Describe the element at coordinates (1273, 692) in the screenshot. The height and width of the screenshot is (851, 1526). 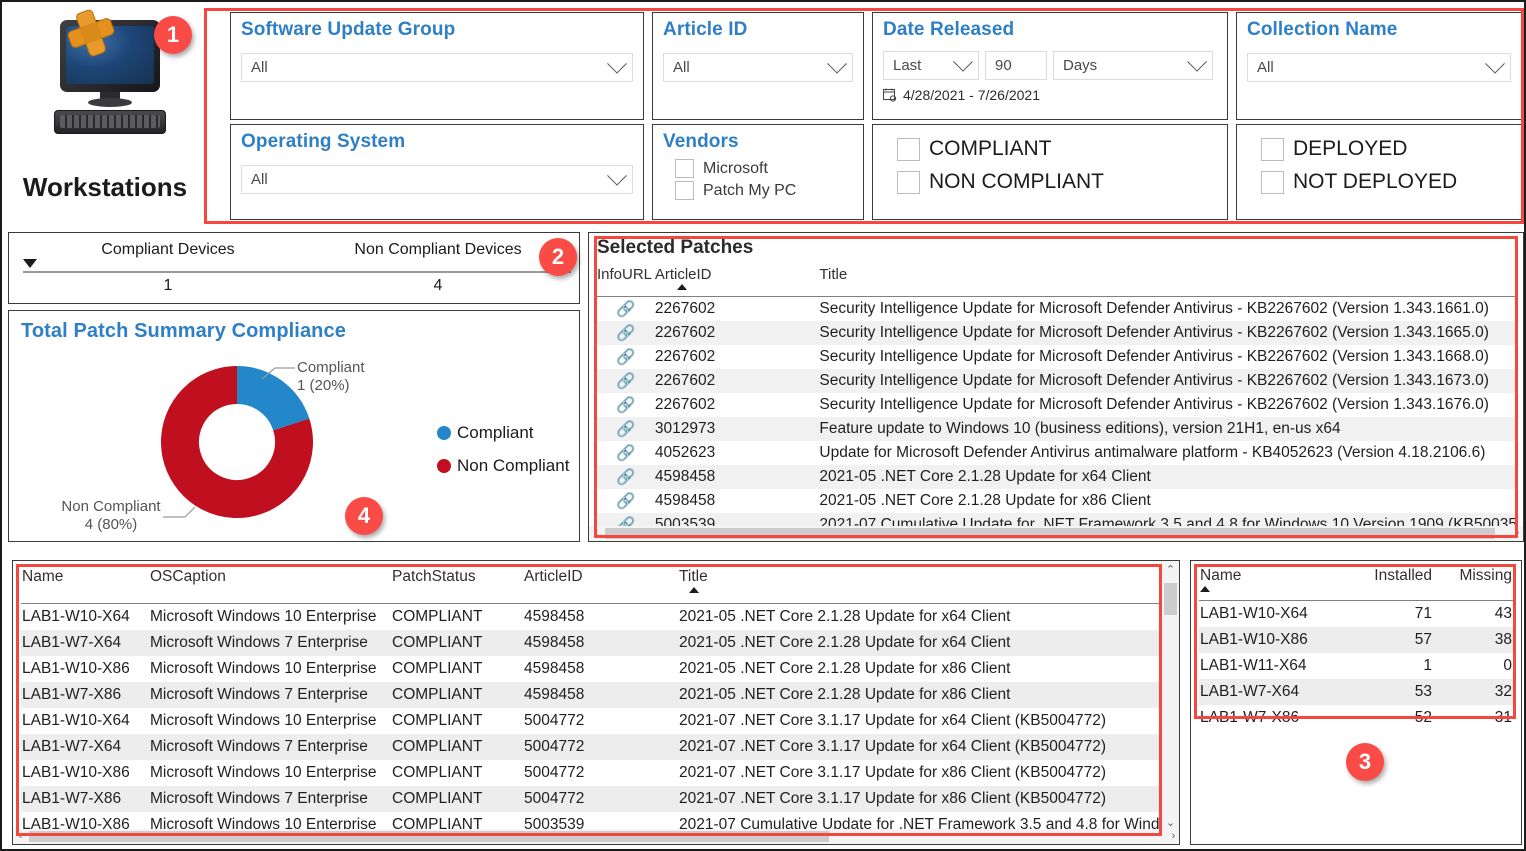
I see `cell-name: LAB1-W7-X64` at that location.